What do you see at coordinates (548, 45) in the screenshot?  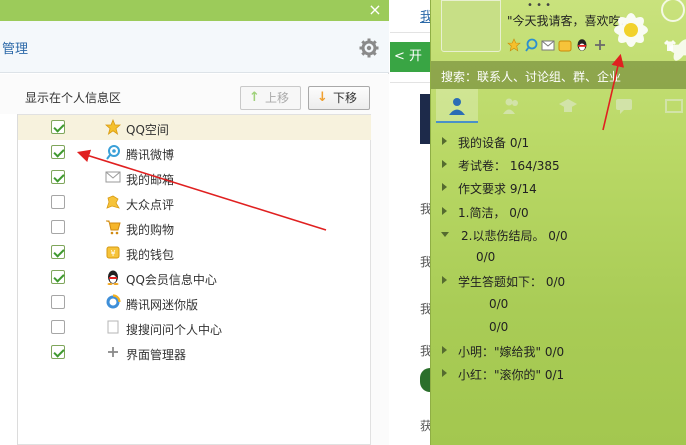 I see `mail-icon` at bounding box center [548, 45].